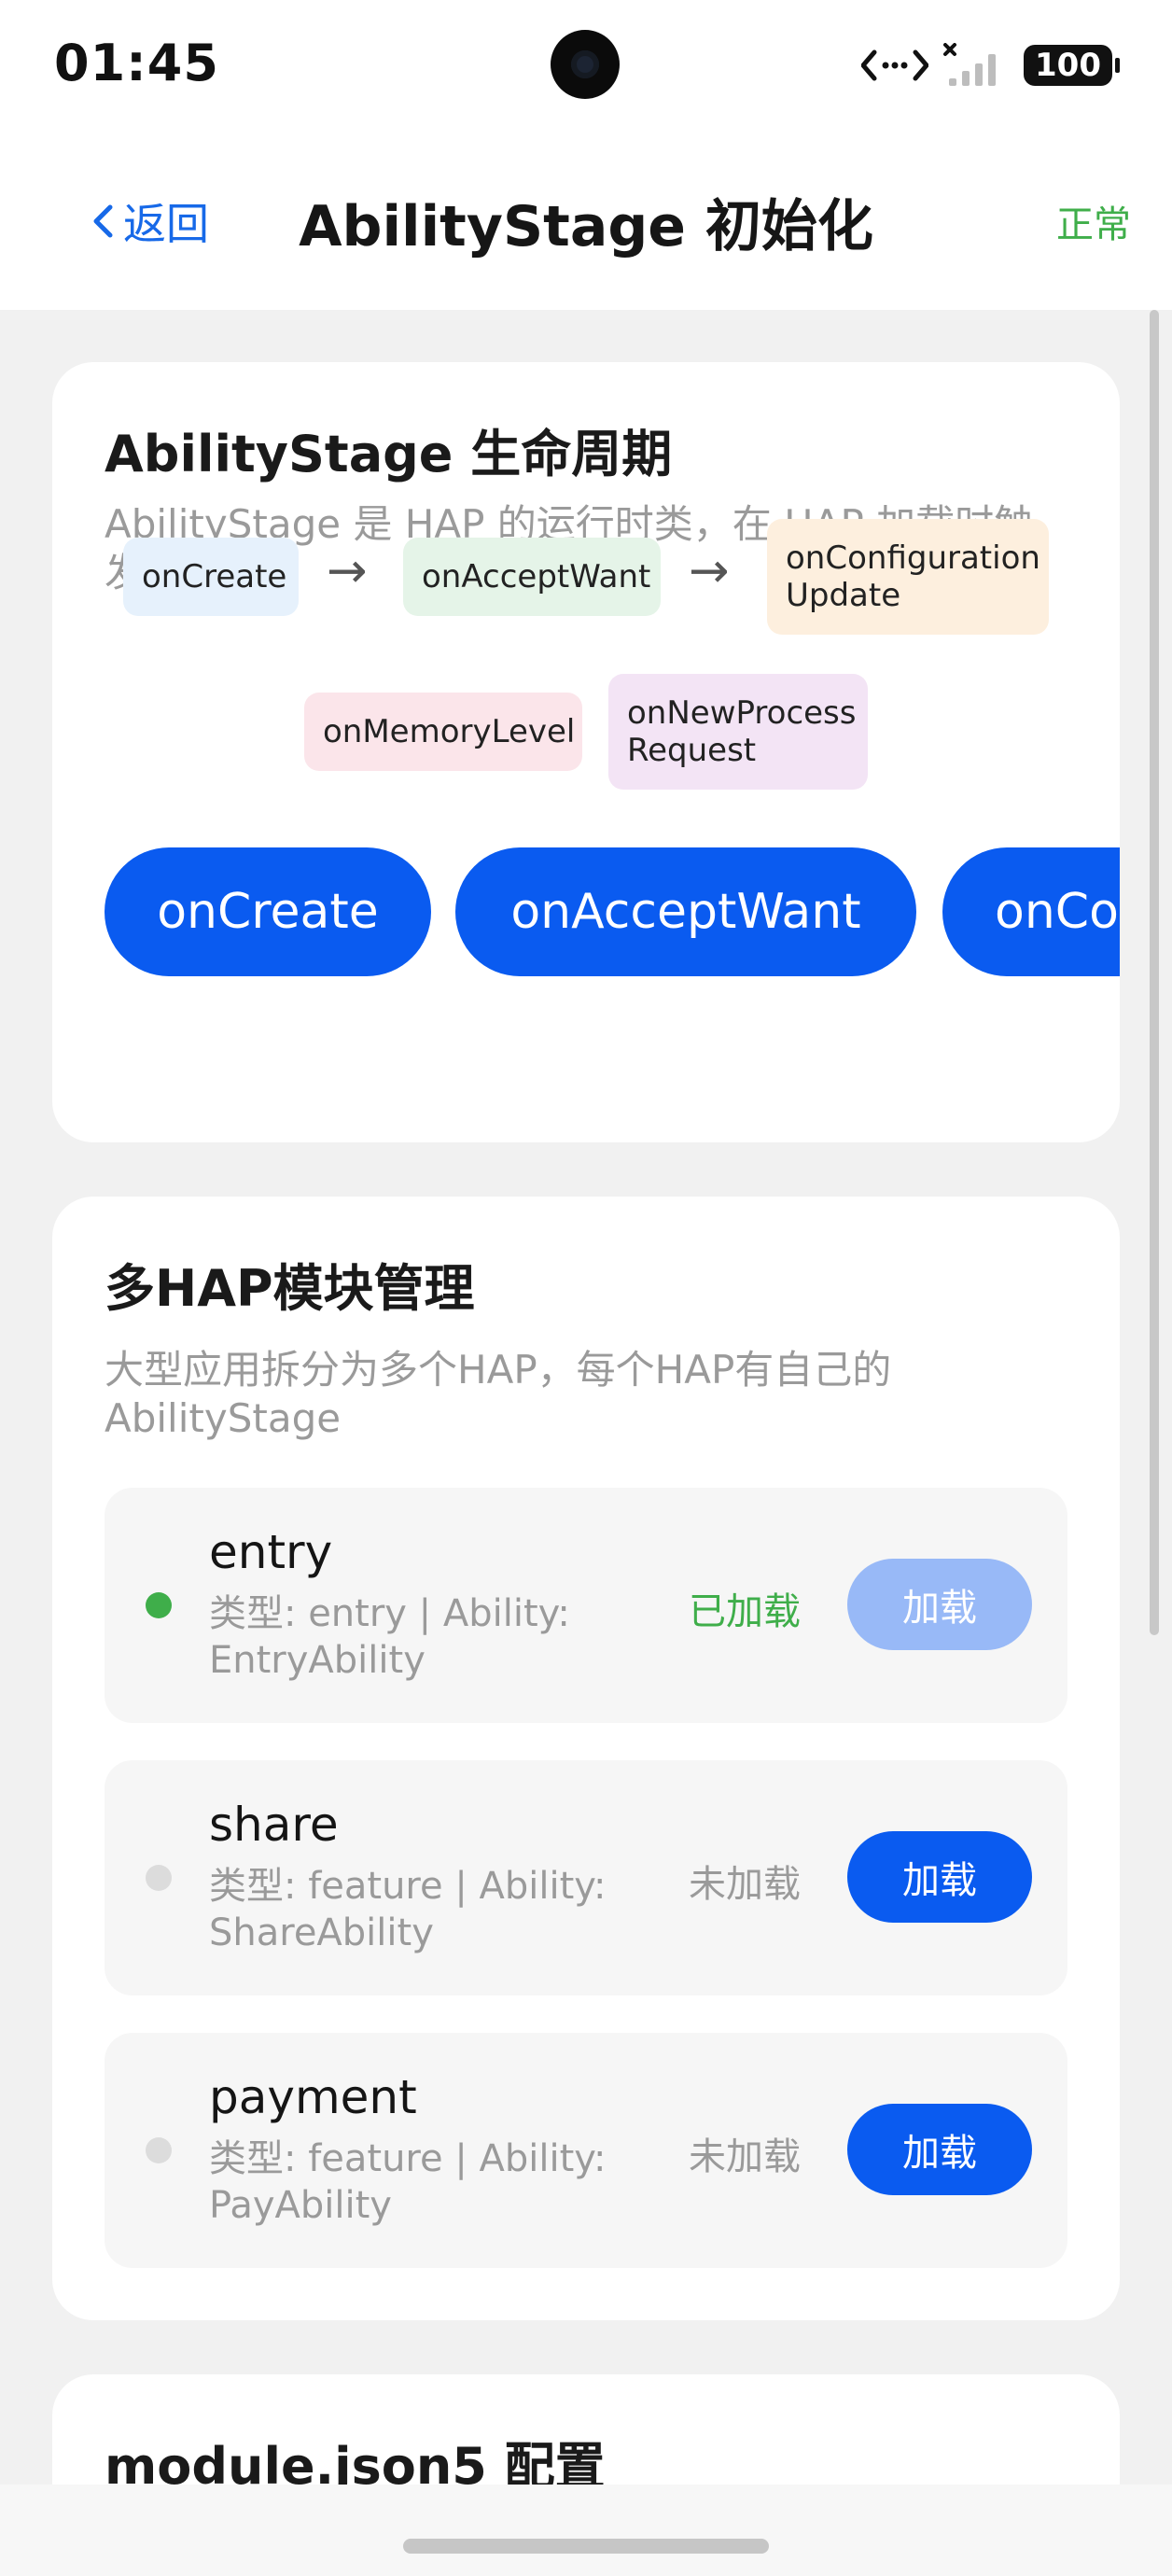 The width and height of the screenshot is (1172, 2576). Describe the element at coordinates (268, 911) in the screenshot. I see `oncreate-button: onCreate` at that location.